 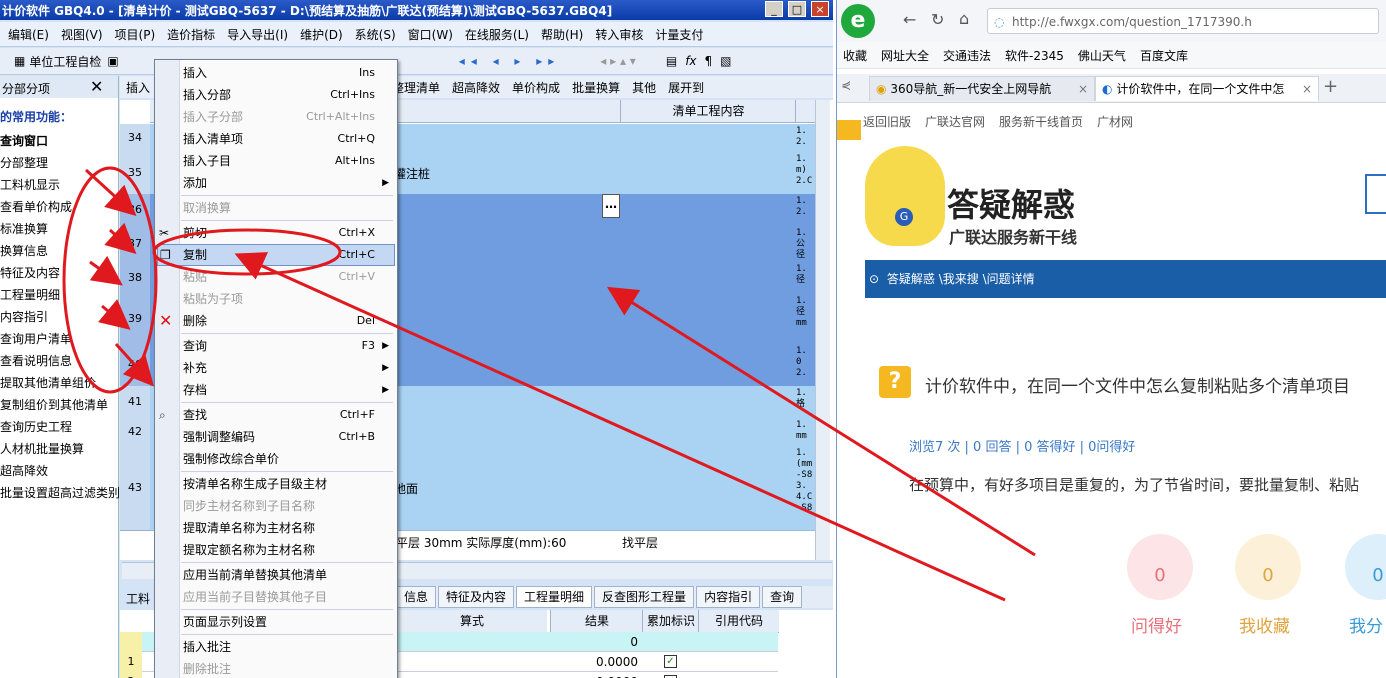 I want to click on browser-tab-1: ◉ 360导航_新一代安全上网导航 ×, so click(x=982, y=88).